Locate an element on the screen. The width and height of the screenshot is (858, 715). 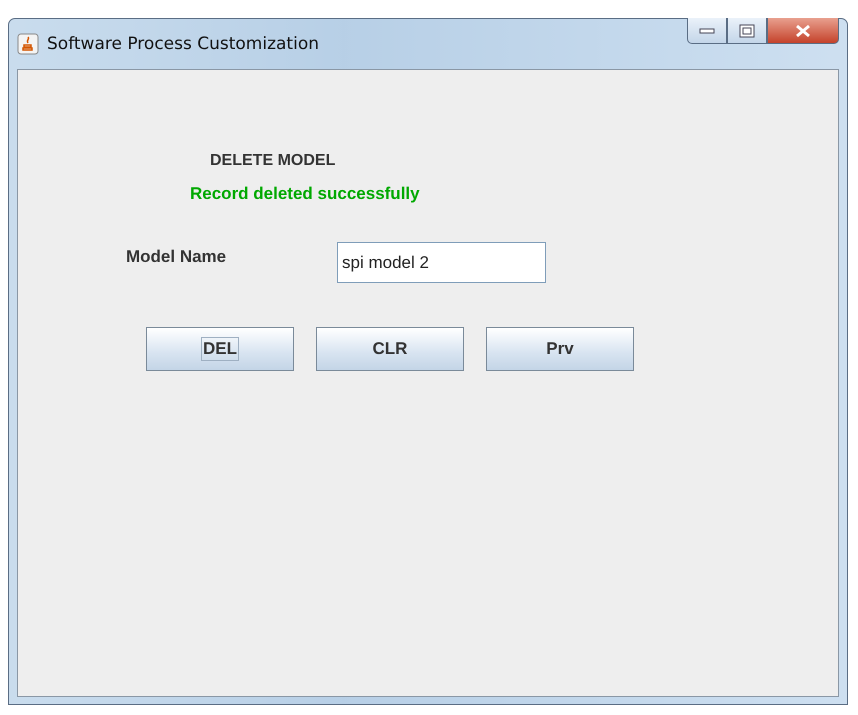
minimize-icon is located at coordinates (707, 31).